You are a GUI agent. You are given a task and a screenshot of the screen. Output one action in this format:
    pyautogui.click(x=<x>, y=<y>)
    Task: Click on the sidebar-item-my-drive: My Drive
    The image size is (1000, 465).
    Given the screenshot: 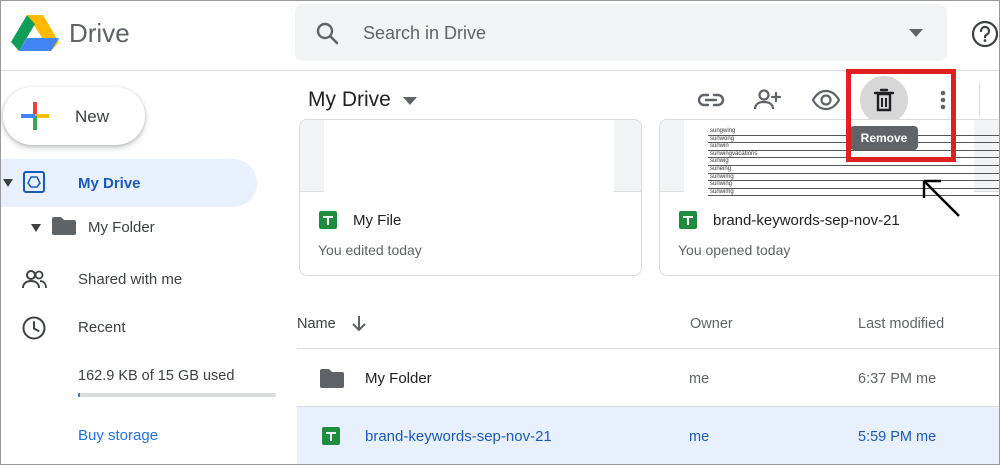 What is the action you would take?
    pyautogui.click(x=129, y=183)
    